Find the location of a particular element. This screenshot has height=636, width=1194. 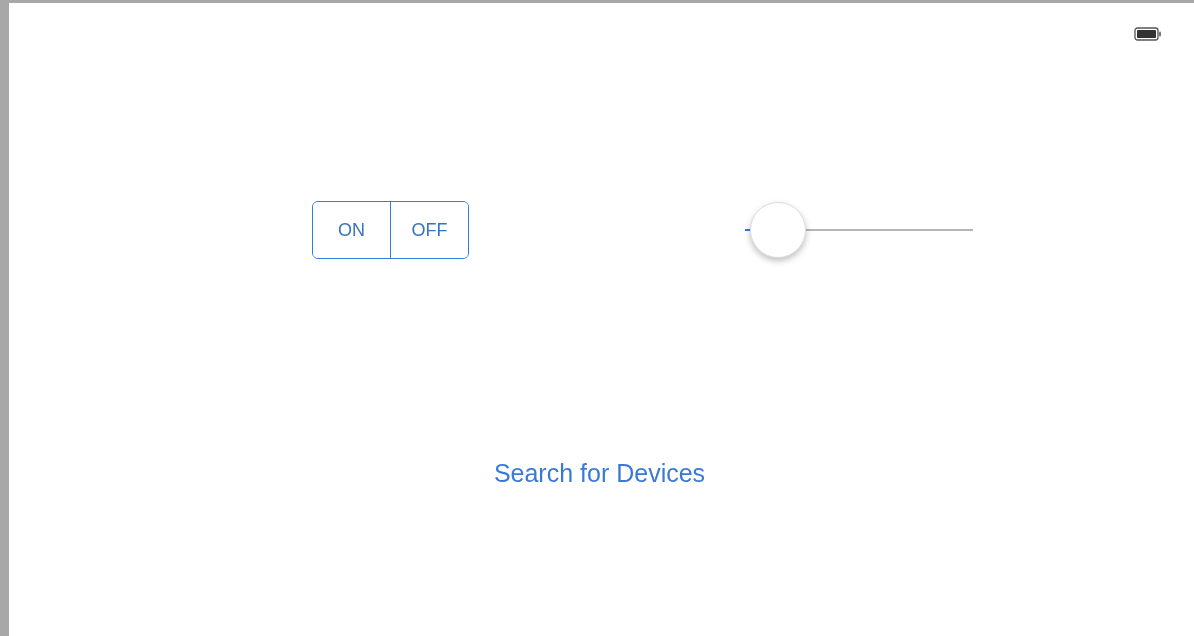

segment: OFF is located at coordinates (429, 230).